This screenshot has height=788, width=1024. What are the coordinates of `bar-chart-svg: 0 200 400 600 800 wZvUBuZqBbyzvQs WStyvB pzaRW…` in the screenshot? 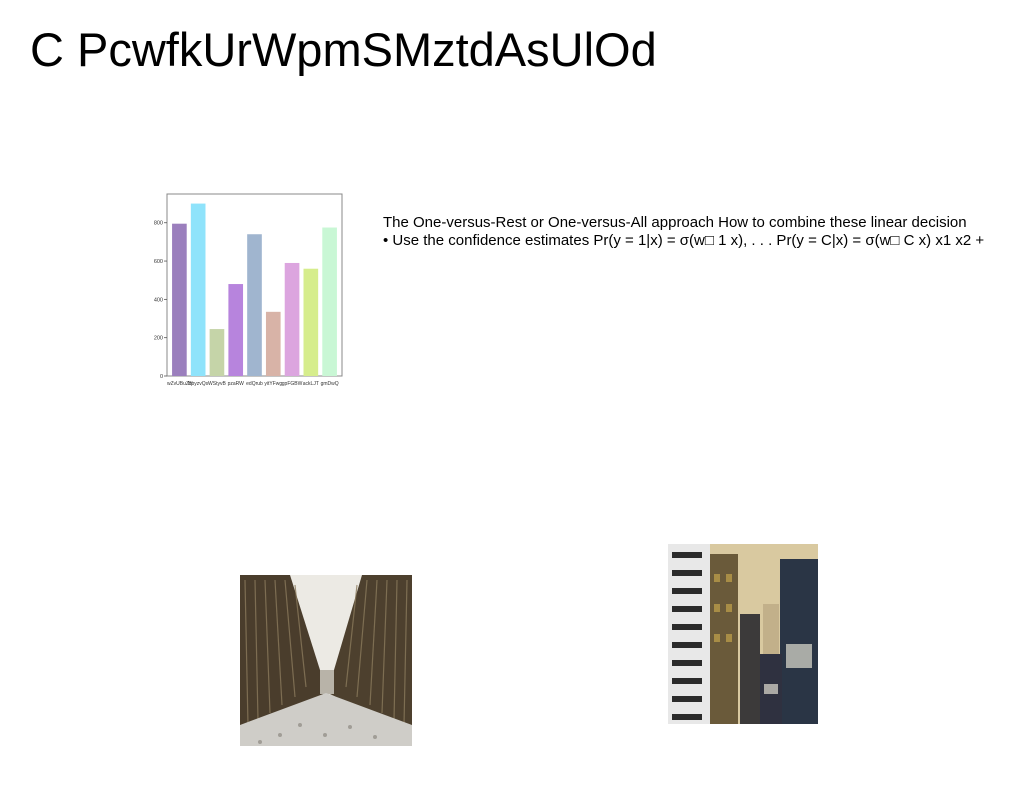 It's located at (248, 290).